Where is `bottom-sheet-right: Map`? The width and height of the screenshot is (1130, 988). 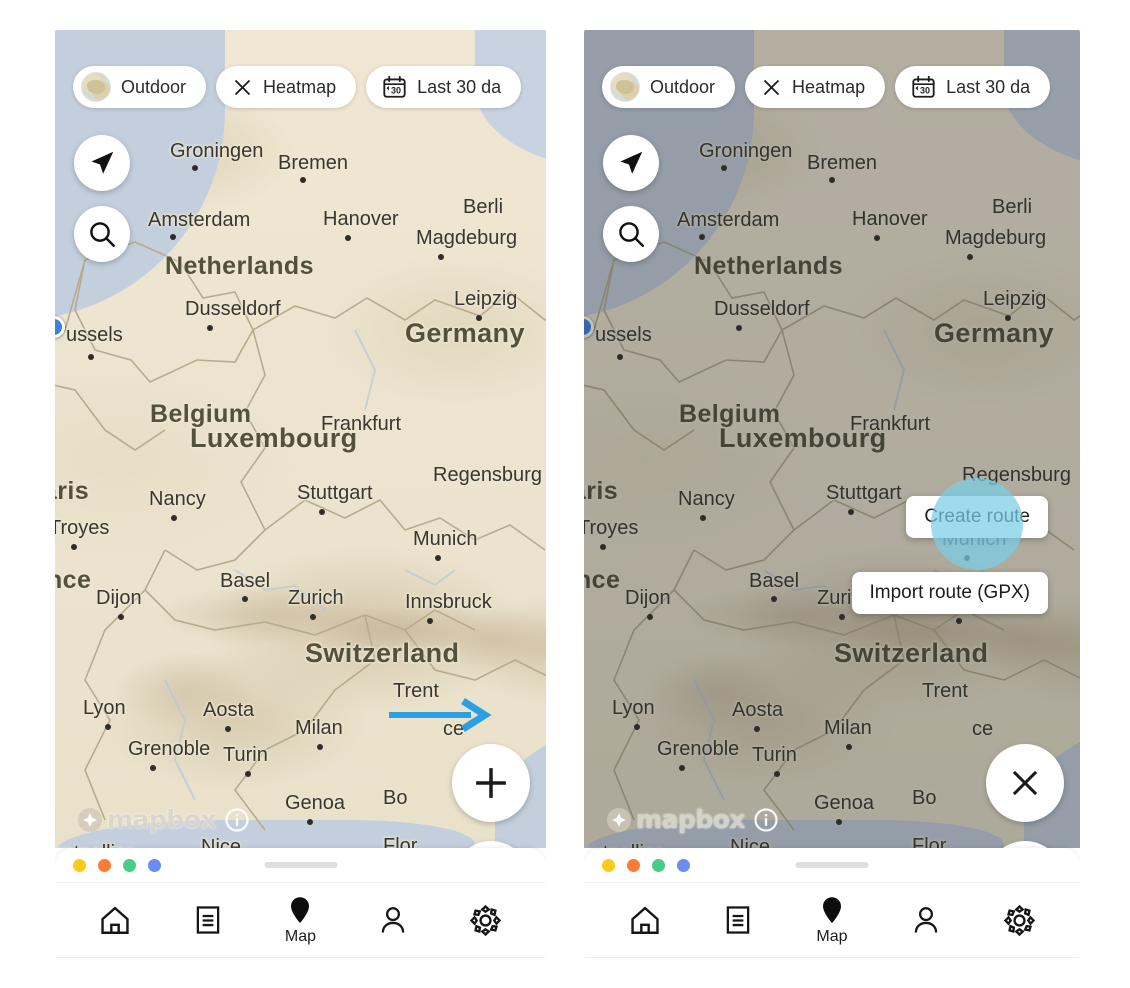 bottom-sheet-right: Map is located at coordinates (832, 903).